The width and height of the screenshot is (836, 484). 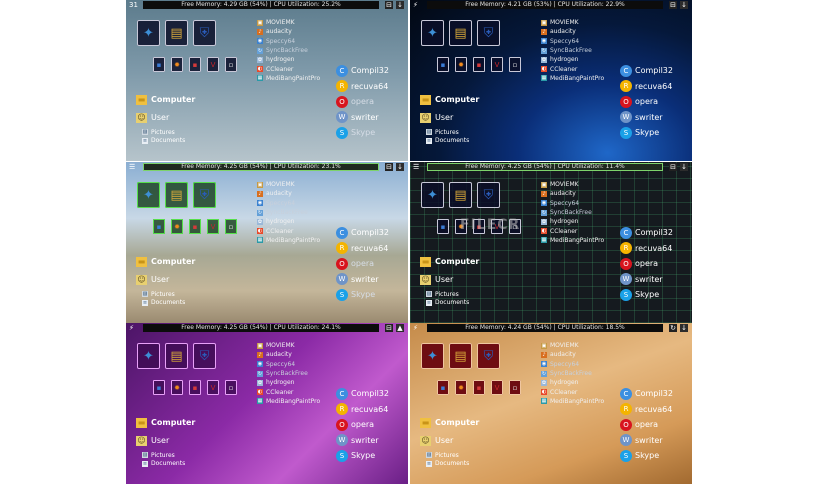 What do you see at coordinates (673, 328) in the screenshot?
I see `minimize-button: ↻` at bounding box center [673, 328].